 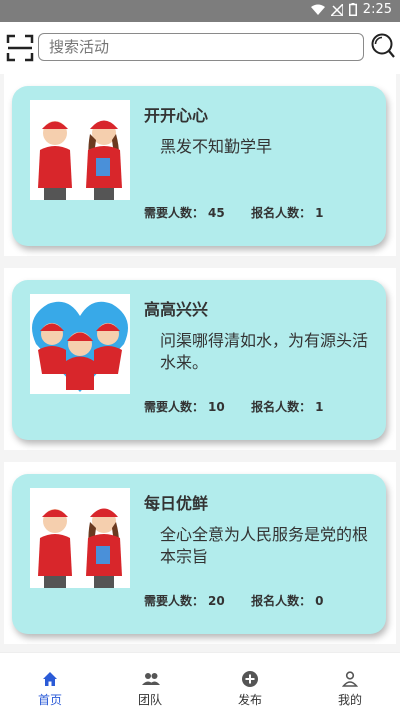 What do you see at coordinates (249, 700) in the screenshot?
I see `tab-publish-label: 发布` at bounding box center [249, 700].